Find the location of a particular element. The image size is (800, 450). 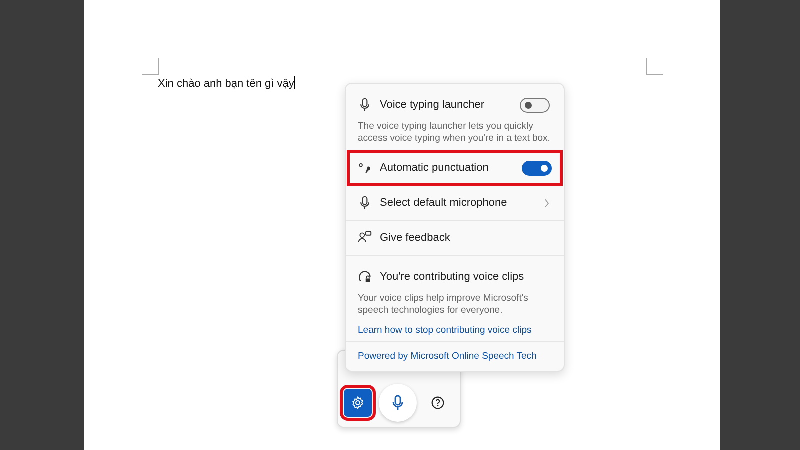

submenu-item: Select default microphone is located at coordinates (455, 203).